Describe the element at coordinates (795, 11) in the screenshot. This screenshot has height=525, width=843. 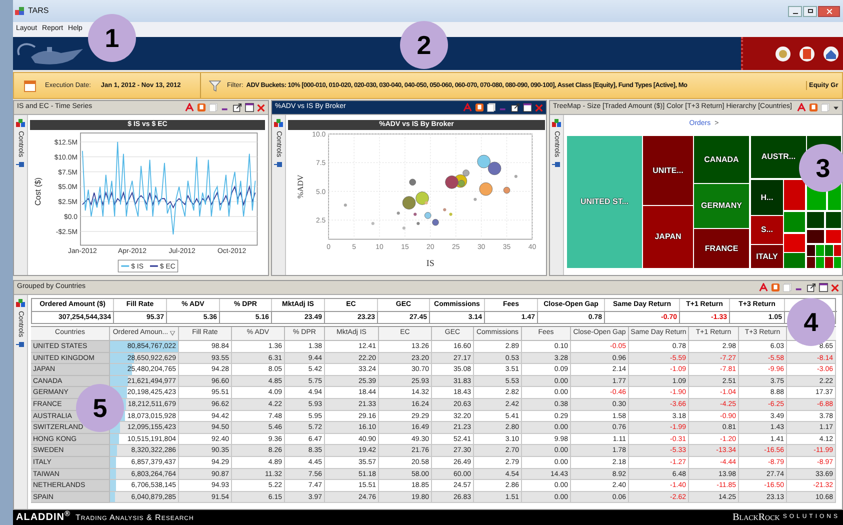
I see `minimize-button` at that location.